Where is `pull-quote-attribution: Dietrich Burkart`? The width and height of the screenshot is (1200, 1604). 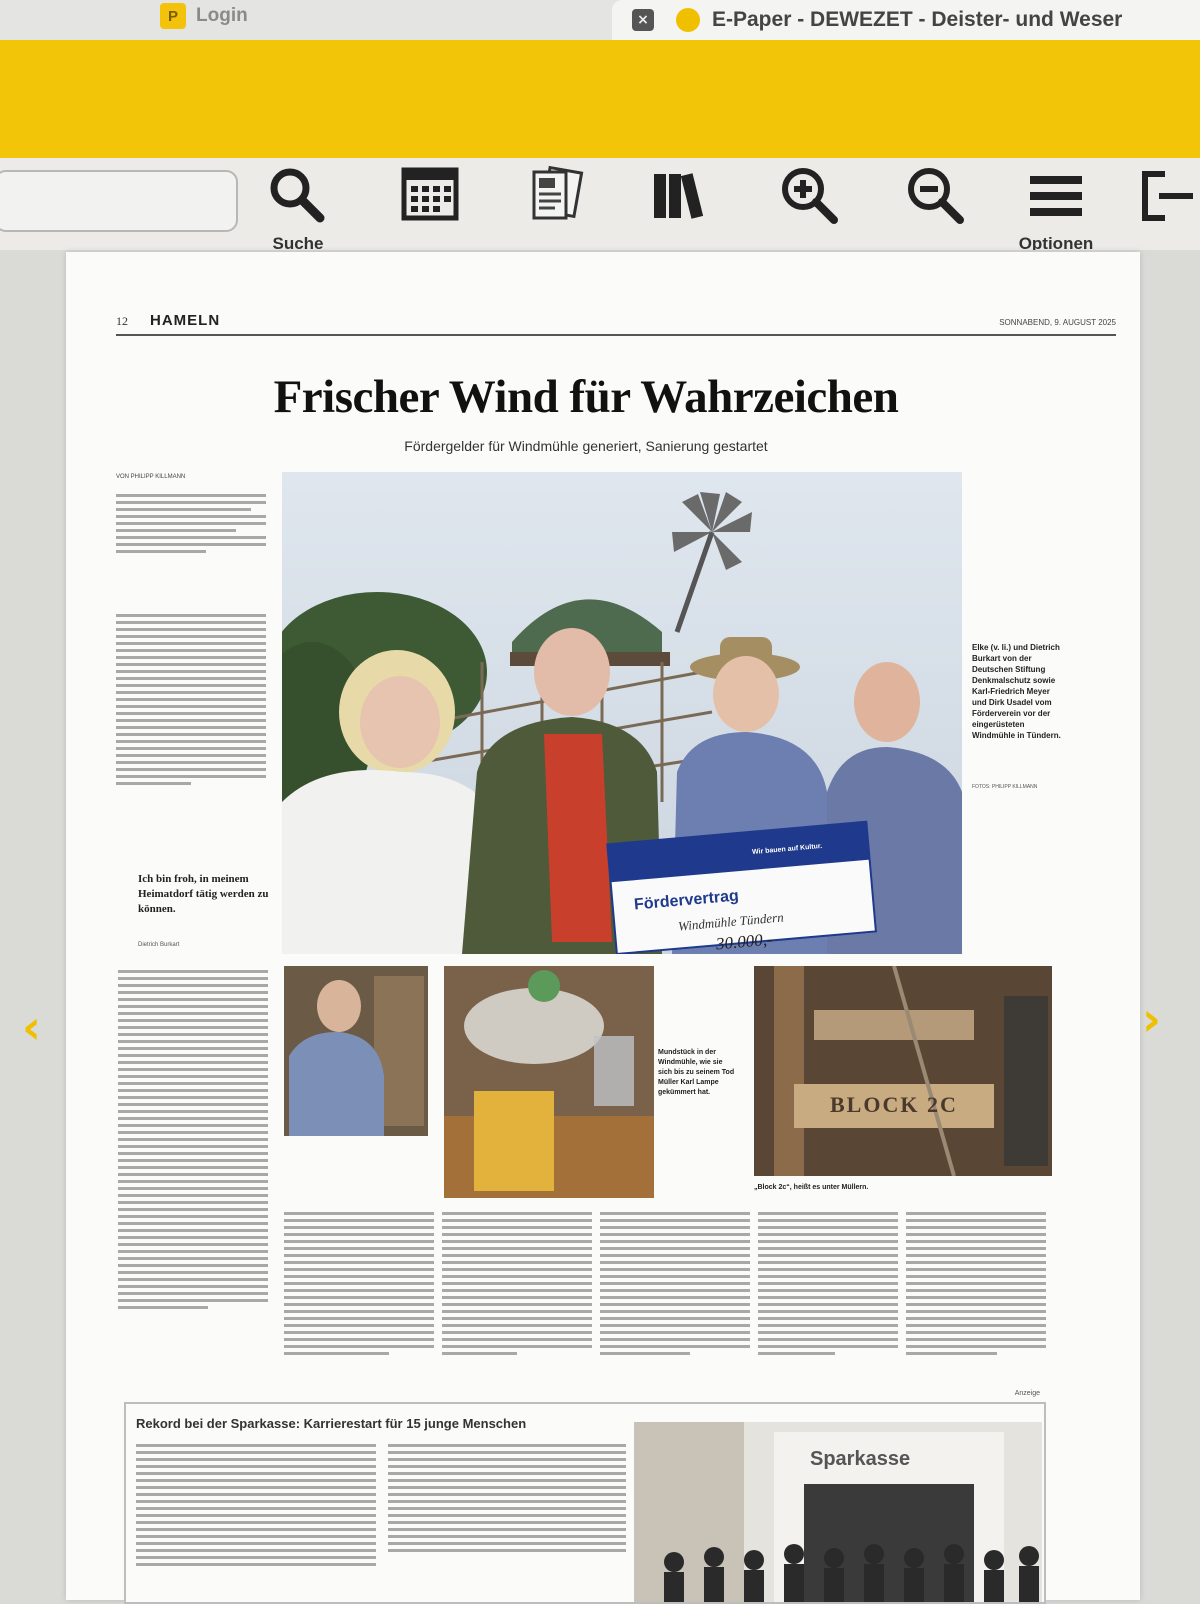 pull-quote-attribution: Dietrich Burkart is located at coordinates (159, 945).